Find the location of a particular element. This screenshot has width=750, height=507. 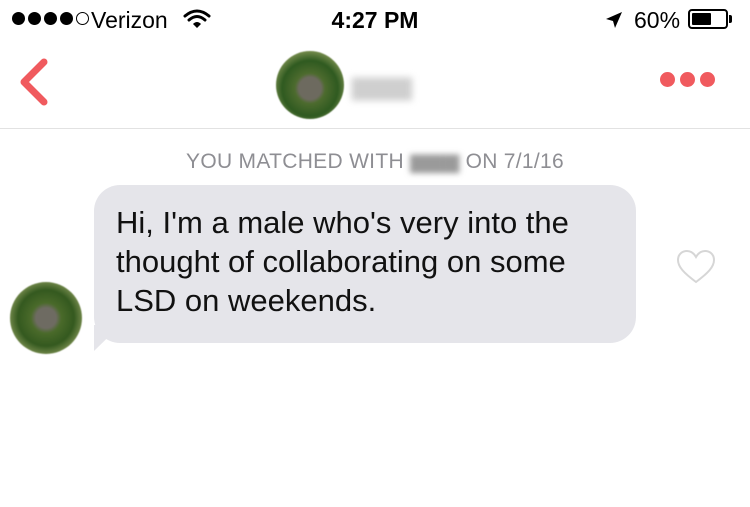

ellipsis-icon is located at coordinates (667, 79).